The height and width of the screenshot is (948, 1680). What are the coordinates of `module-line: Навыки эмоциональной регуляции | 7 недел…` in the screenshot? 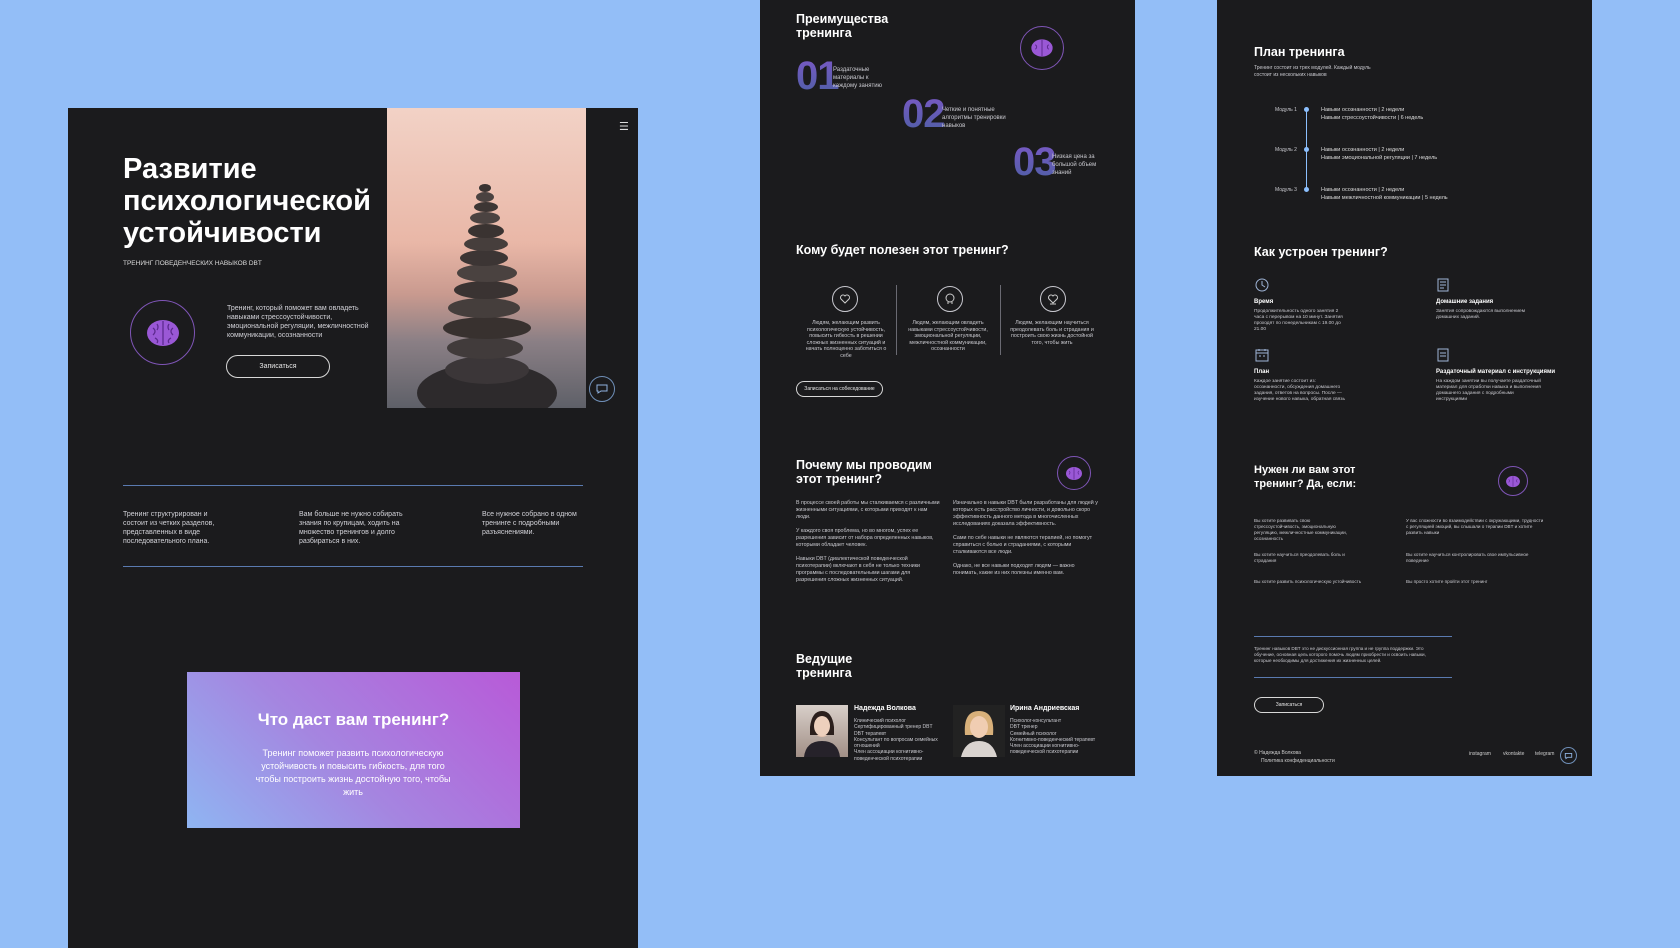 It's located at (1379, 158).